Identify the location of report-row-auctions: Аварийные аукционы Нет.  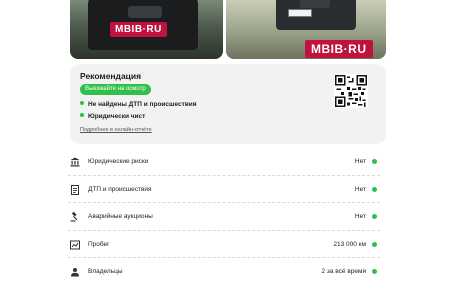
(224, 217).